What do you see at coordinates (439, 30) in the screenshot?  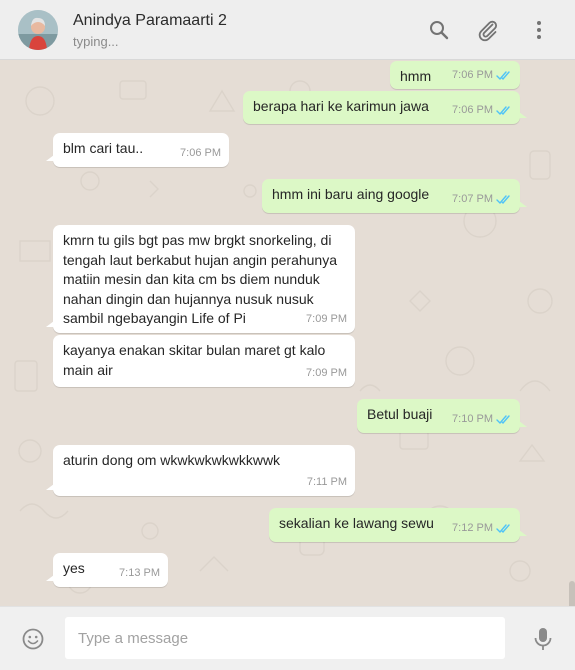 I see `search-icon` at bounding box center [439, 30].